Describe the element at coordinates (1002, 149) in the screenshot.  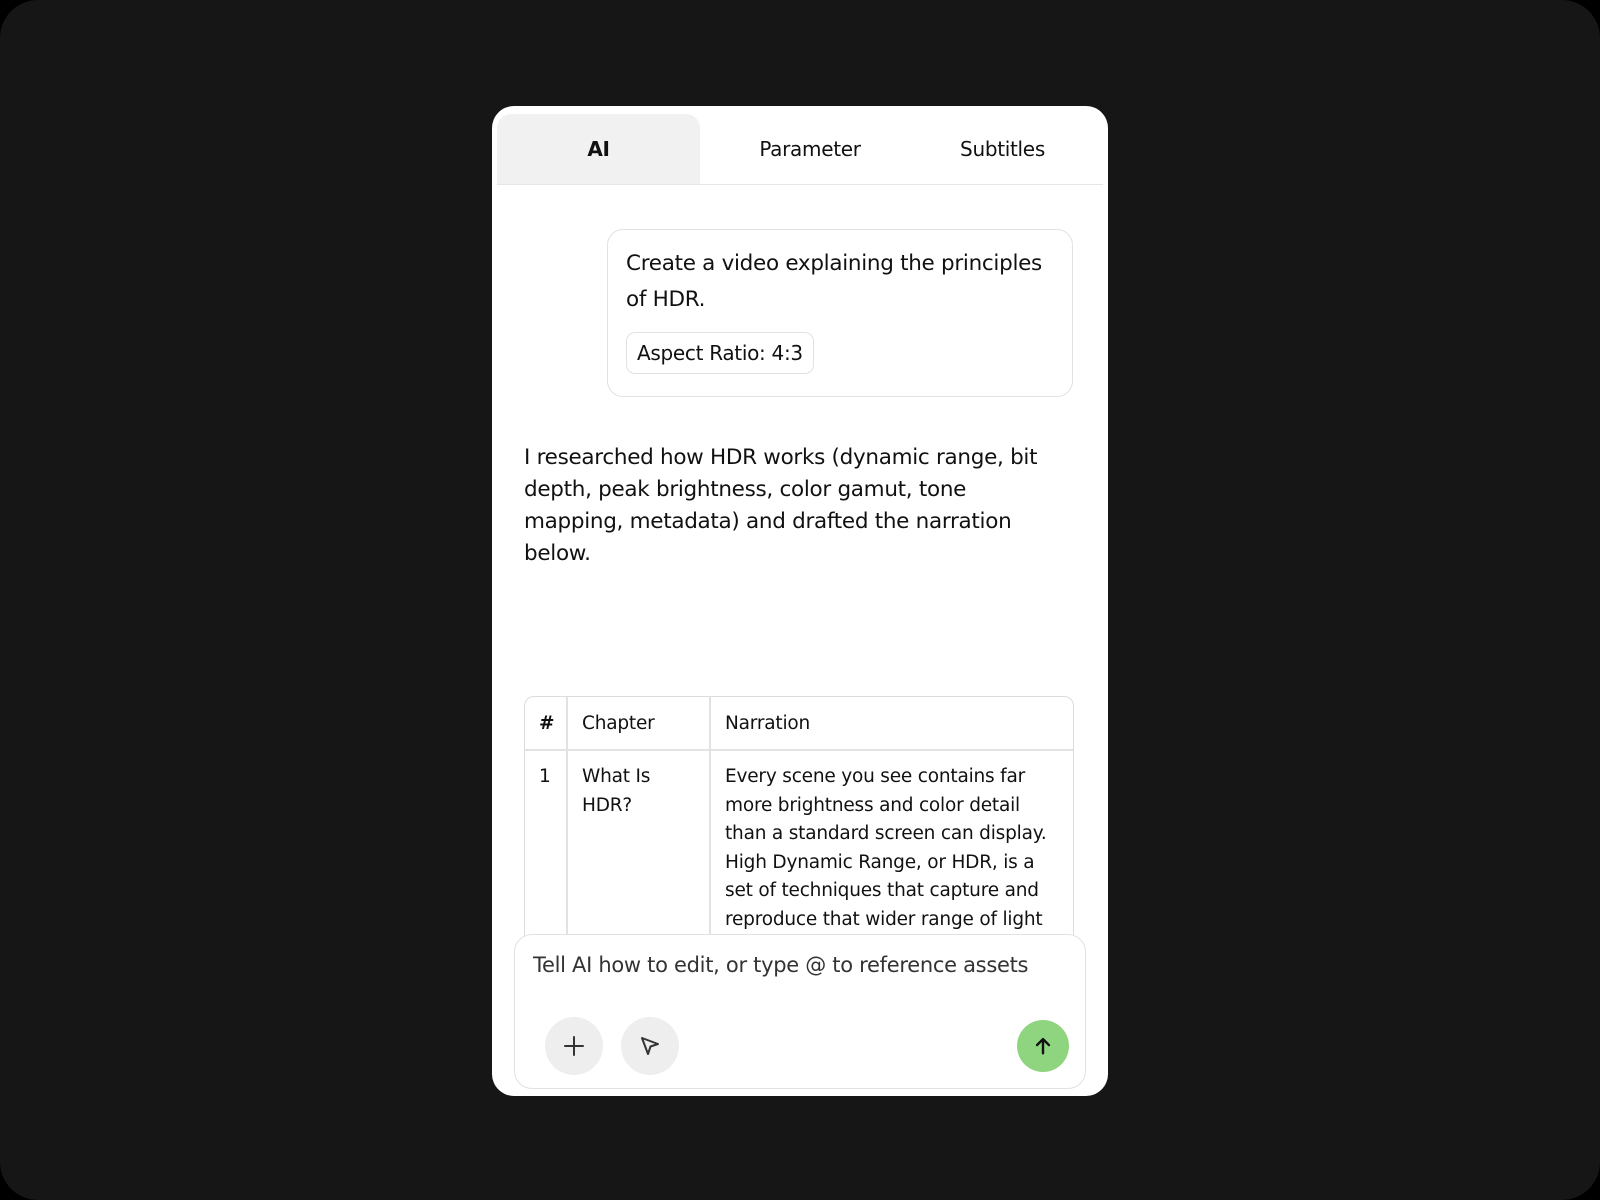
I see `tab-subtitles: Subtitles` at that location.